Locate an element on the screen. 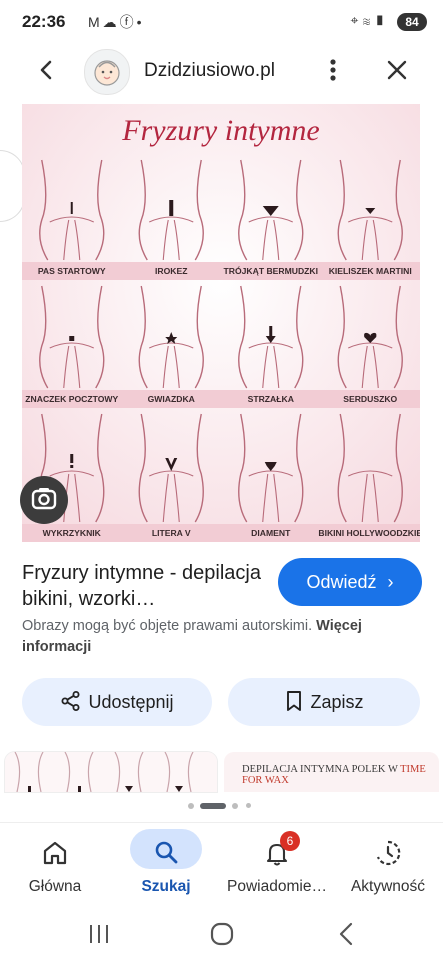  style-label: BIKINI HOLLYWOODZKIE is located at coordinates (369, 533).